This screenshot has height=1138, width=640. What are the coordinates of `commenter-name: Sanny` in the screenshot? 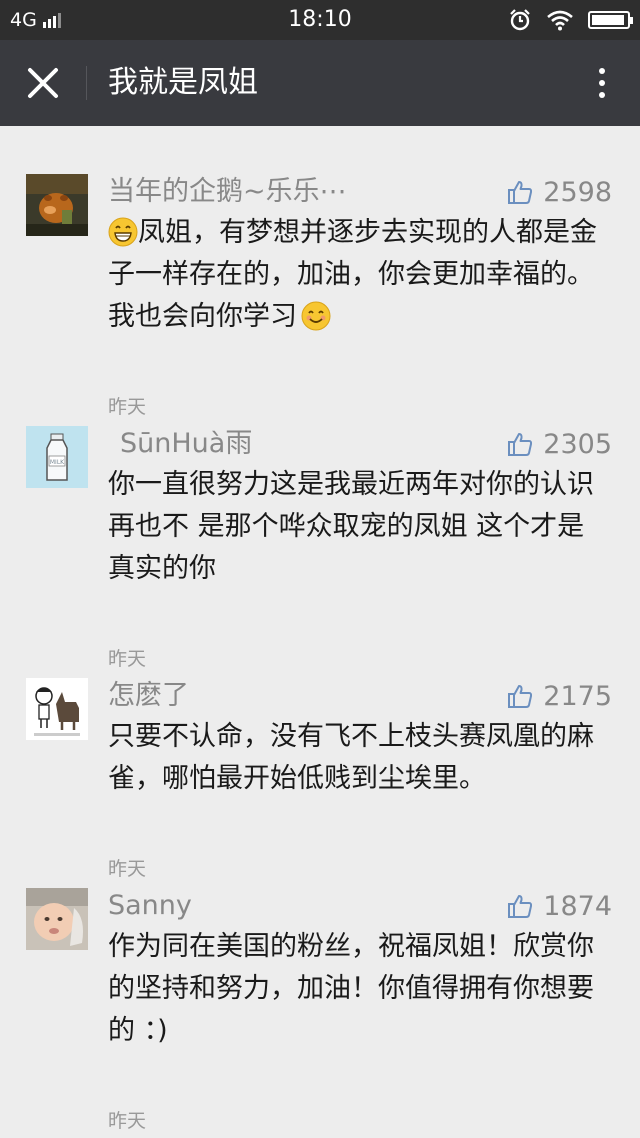 It's located at (150, 906).